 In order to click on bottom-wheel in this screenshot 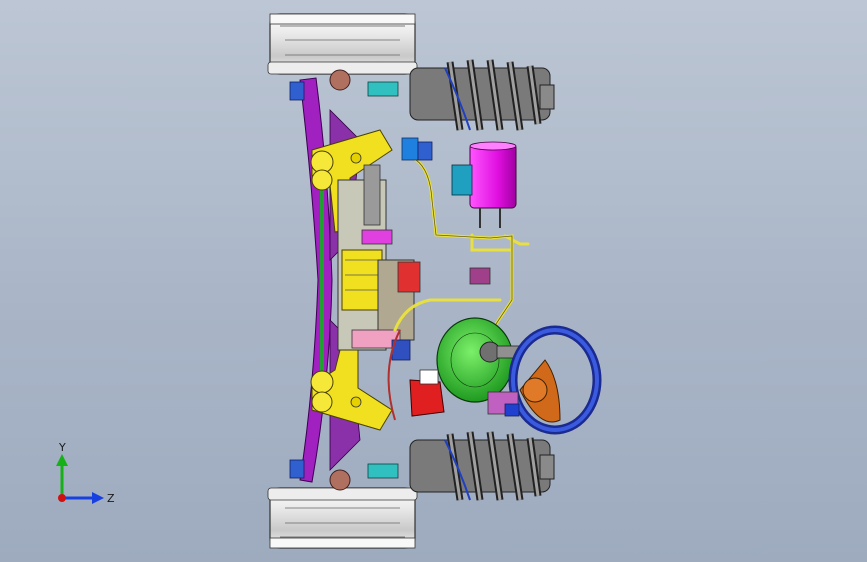, I will do `click(342, 518)`.